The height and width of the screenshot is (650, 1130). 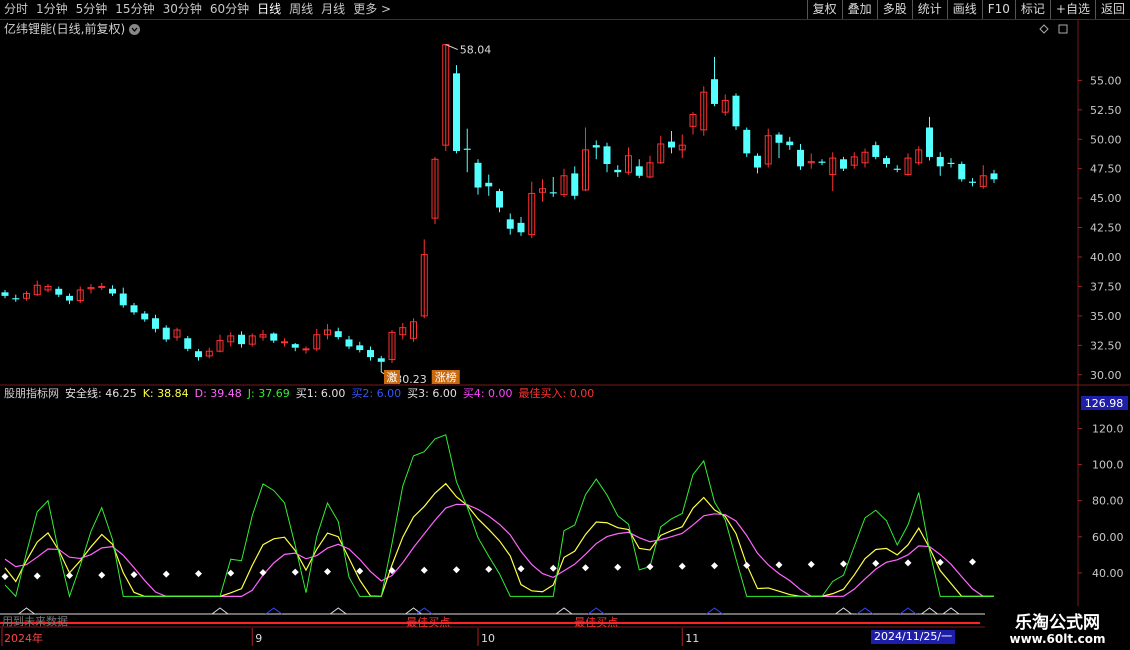 I want to click on month-label: 11, so click(x=692, y=638).